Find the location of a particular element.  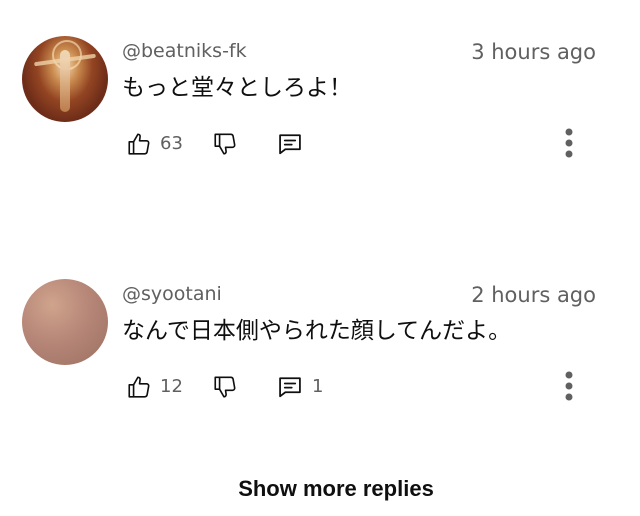

reply-button is located at coordinates (290, 144).